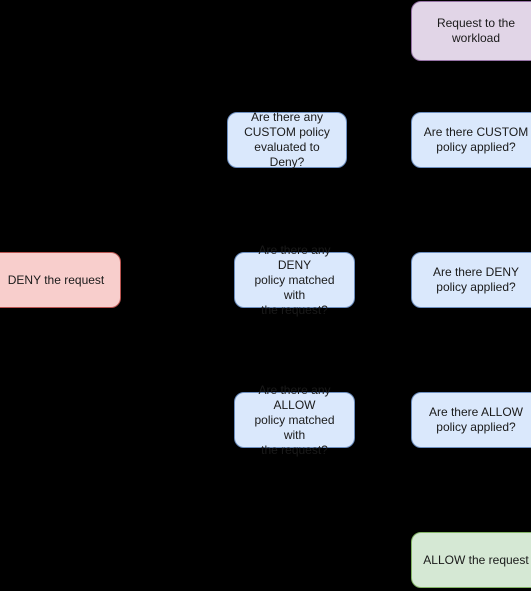 The image size is (531, 591). I want to click on node-are-there-custom-policy-applied: Are there CUSTOM policy applied?, so click(471, 140).